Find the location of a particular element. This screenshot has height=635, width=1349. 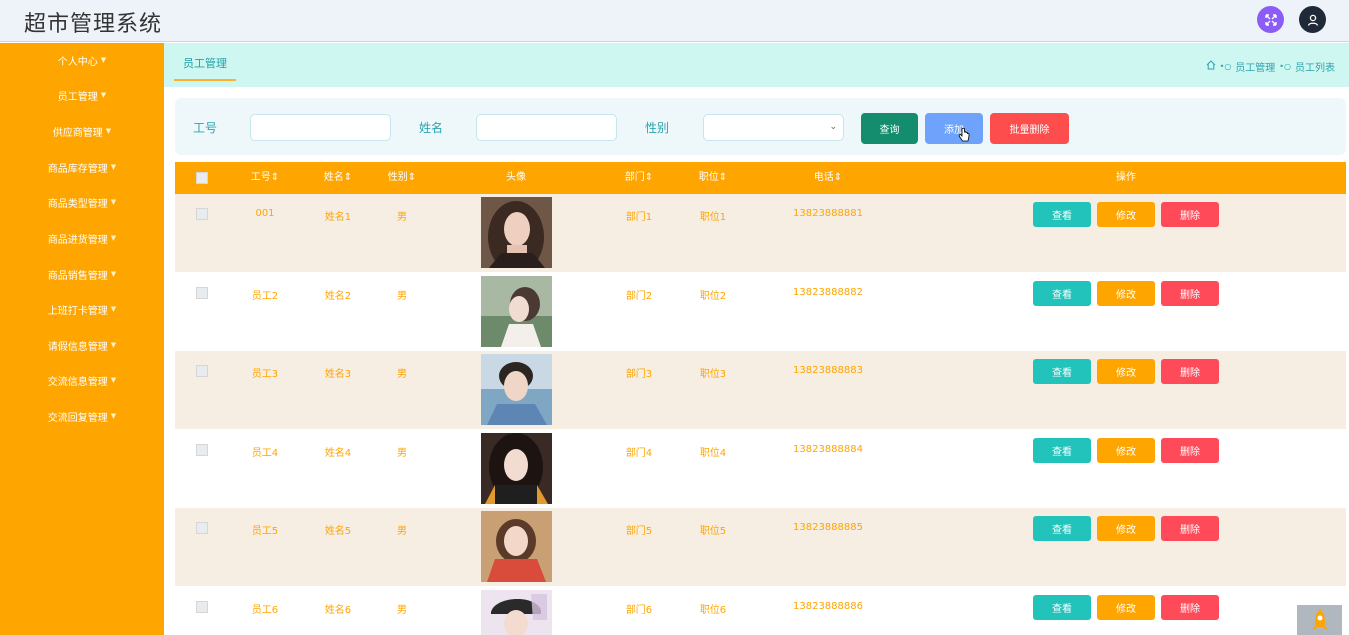

cell-position: 职位5 is located at coordinates (713, 531).